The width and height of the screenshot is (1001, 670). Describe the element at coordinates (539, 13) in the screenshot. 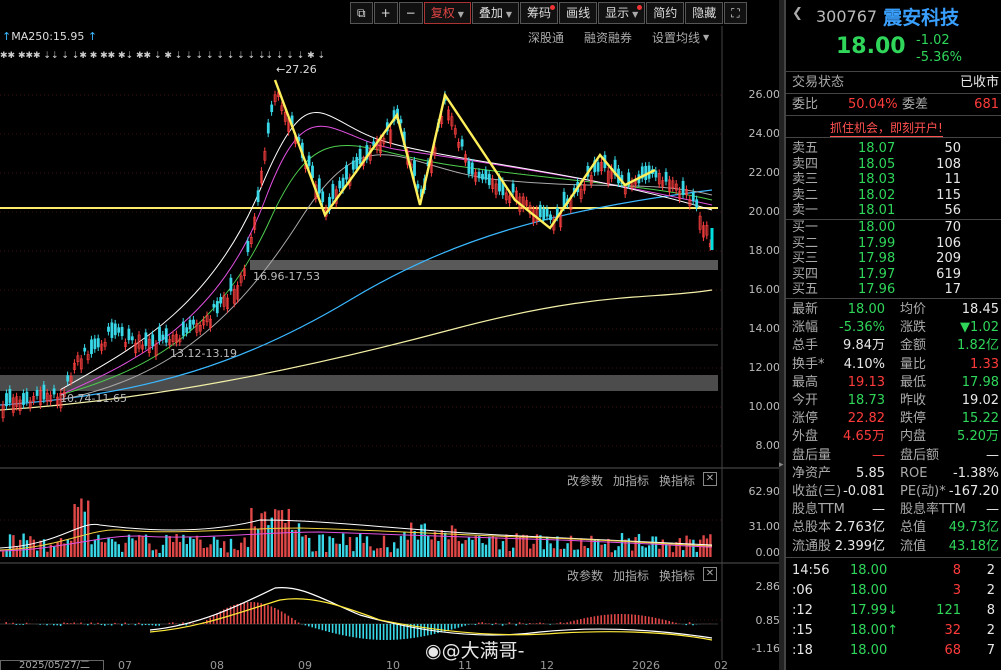

I see `chips-button: 筹码` at that location.